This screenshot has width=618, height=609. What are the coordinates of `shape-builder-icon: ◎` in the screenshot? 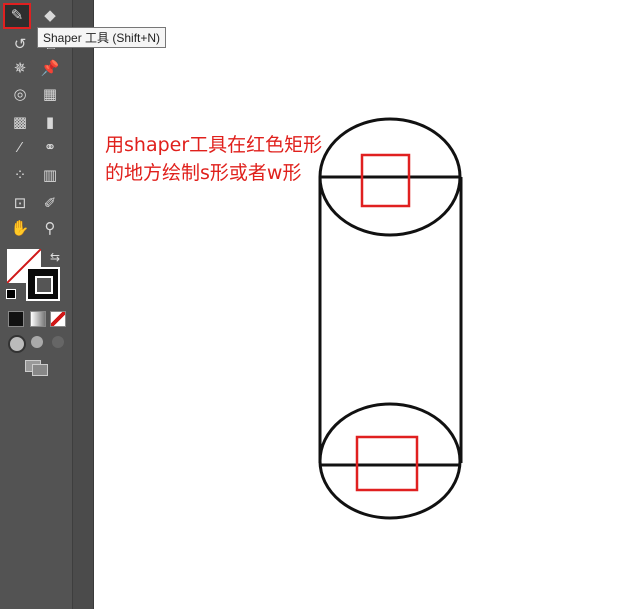 It's located at (20, 94).